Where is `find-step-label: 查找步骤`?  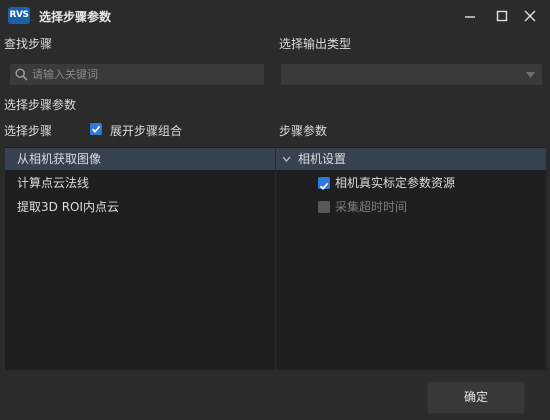
find-step-label: 查找步骤 is located at coordinates (28, 44).